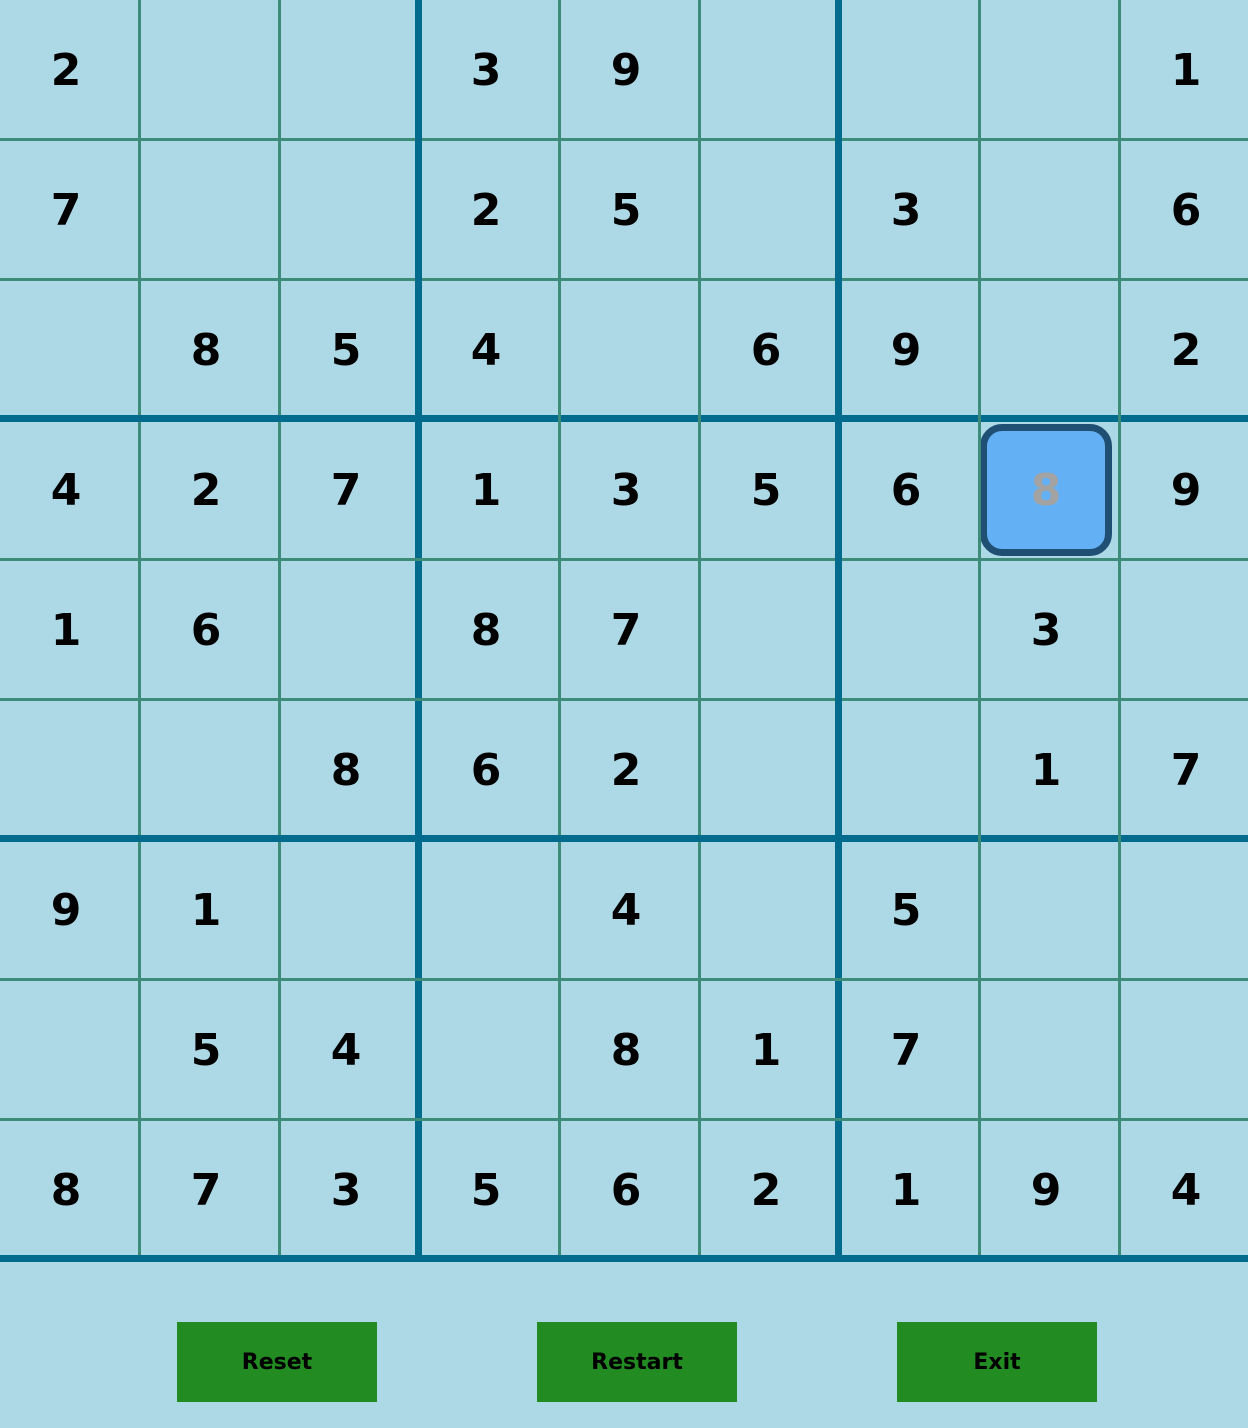  Describe the element at coordinates (1182, 490) in the screenshot. I see `sudoku-cell-r4c9: 9` at that location.